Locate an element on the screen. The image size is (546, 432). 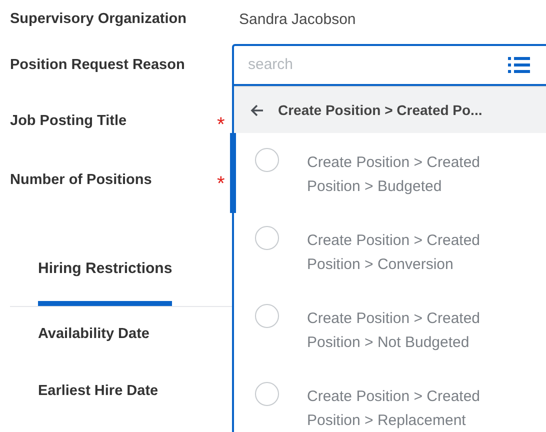
option-row: Create Position > Created Position > Conversion is located at coordinates (390, 250).